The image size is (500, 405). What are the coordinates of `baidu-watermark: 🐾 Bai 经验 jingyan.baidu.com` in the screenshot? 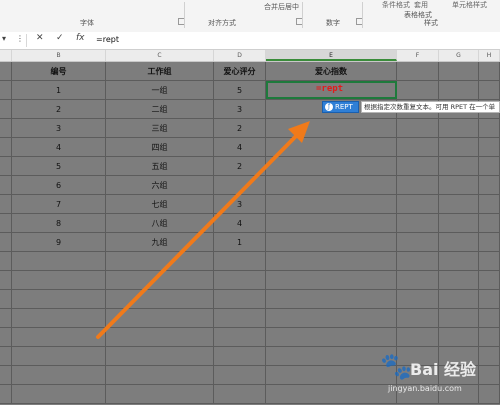 It's located at (439, 375).